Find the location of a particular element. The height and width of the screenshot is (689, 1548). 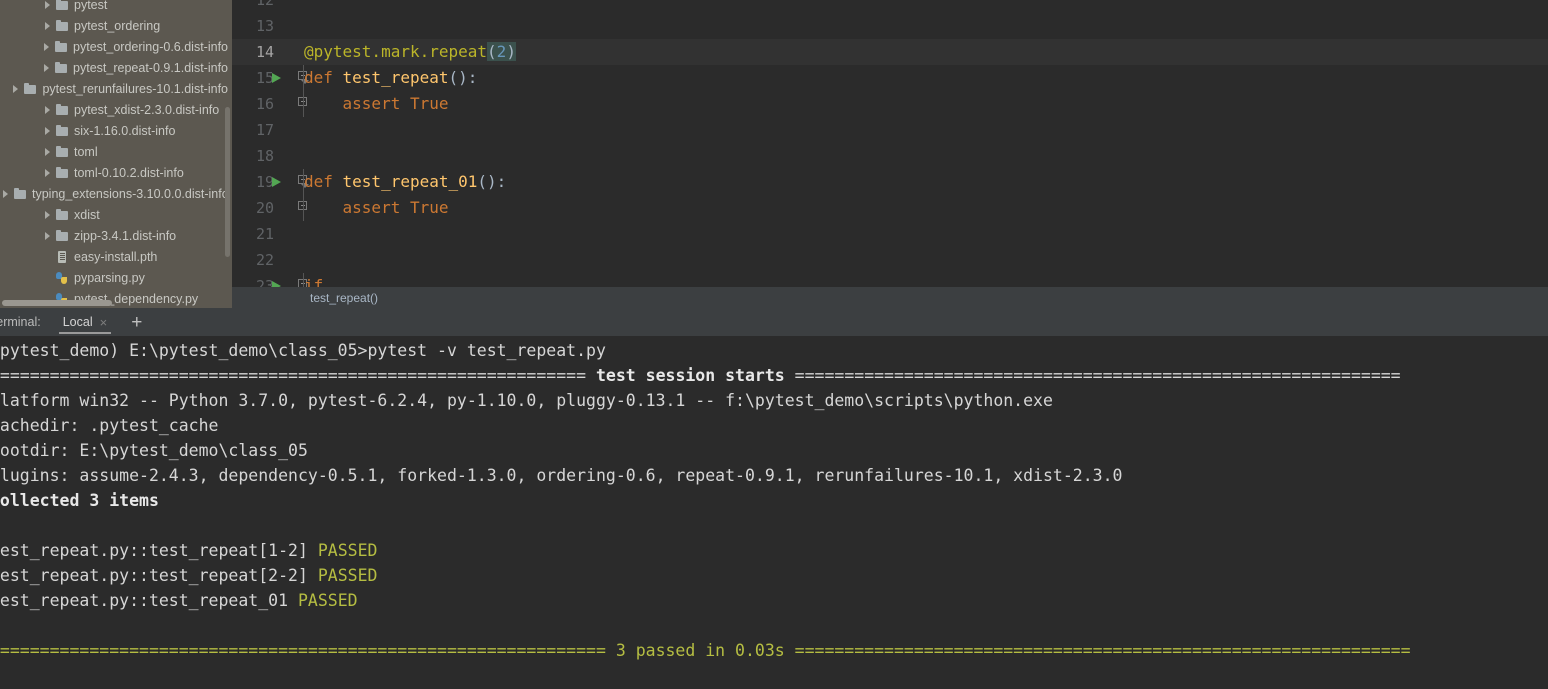

terminal-title: Terminal: is located at coordinates (20, 322).